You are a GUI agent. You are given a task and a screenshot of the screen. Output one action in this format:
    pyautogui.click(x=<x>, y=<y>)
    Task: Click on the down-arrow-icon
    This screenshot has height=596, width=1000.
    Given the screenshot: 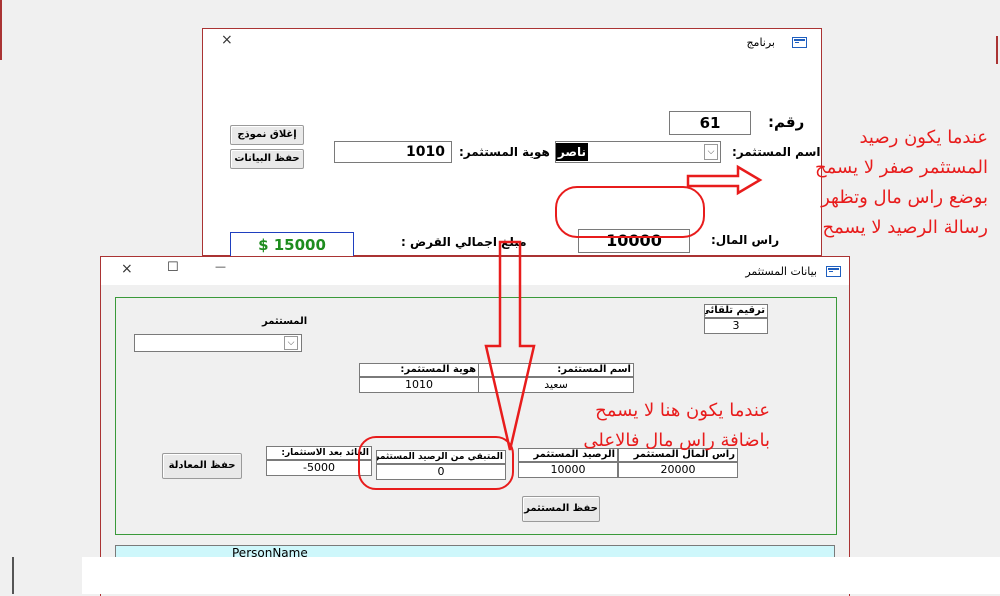 What is the action you would take?
    pyautogui.click(x=510, y=345)
    